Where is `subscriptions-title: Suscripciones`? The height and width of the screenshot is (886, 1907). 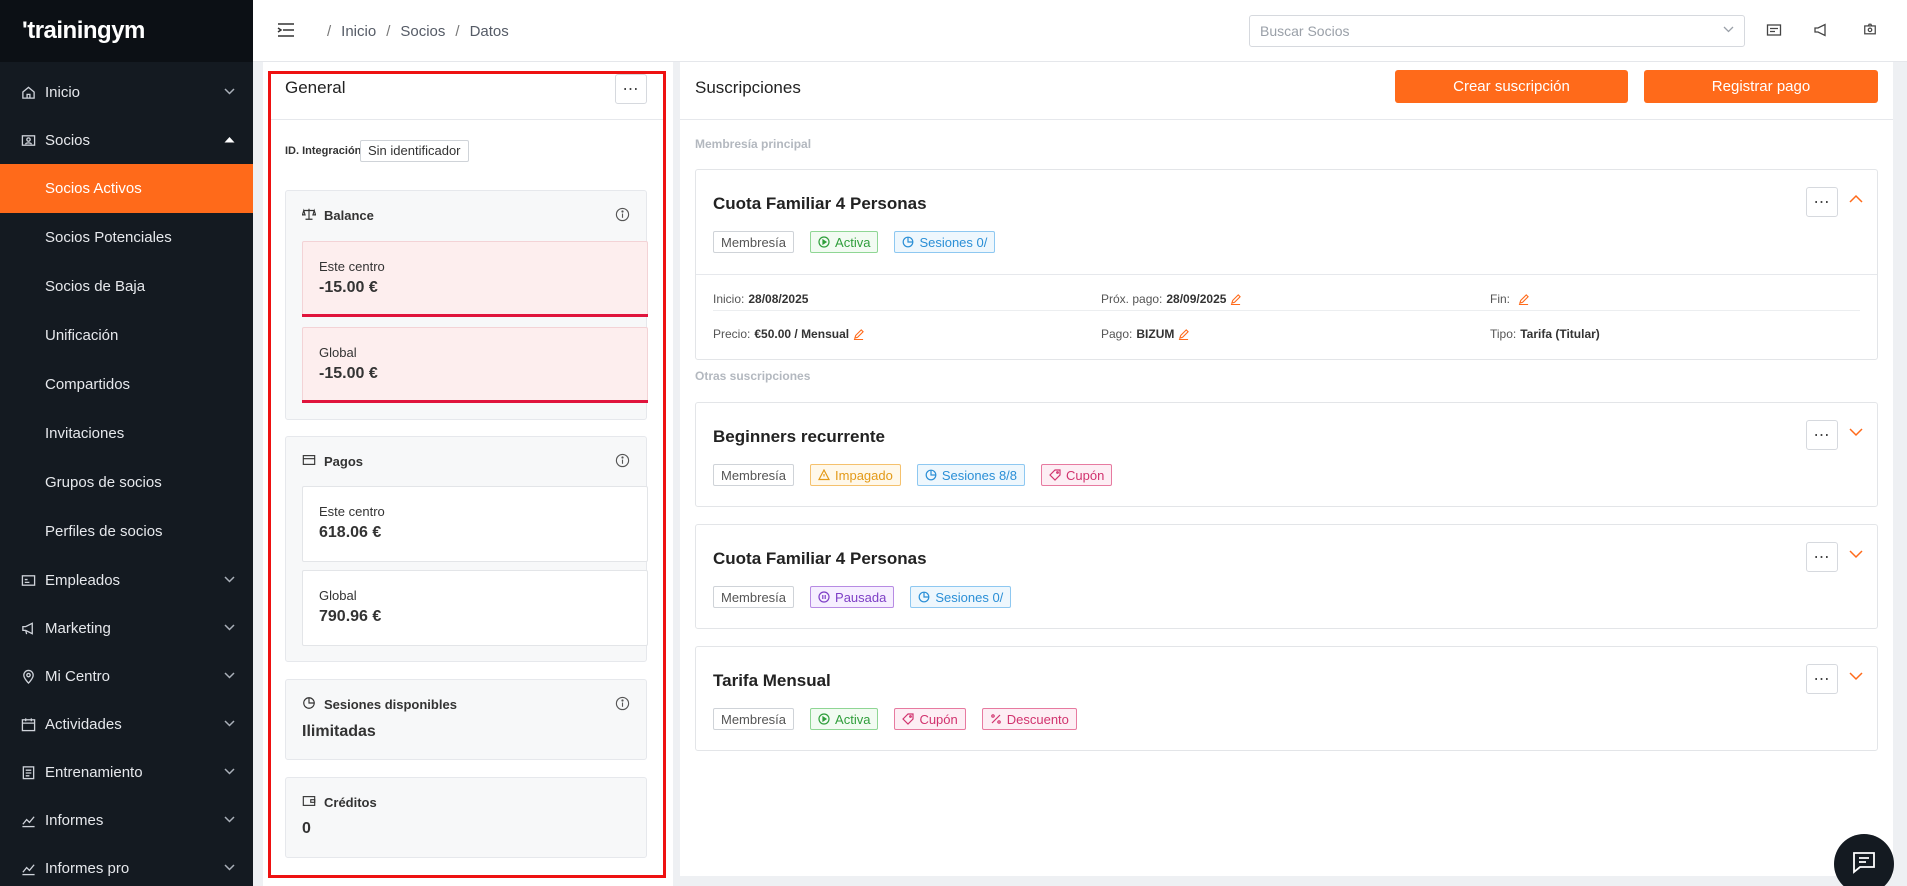 subscriptions-title: Suscripciones is located at coordinates (748, 87).